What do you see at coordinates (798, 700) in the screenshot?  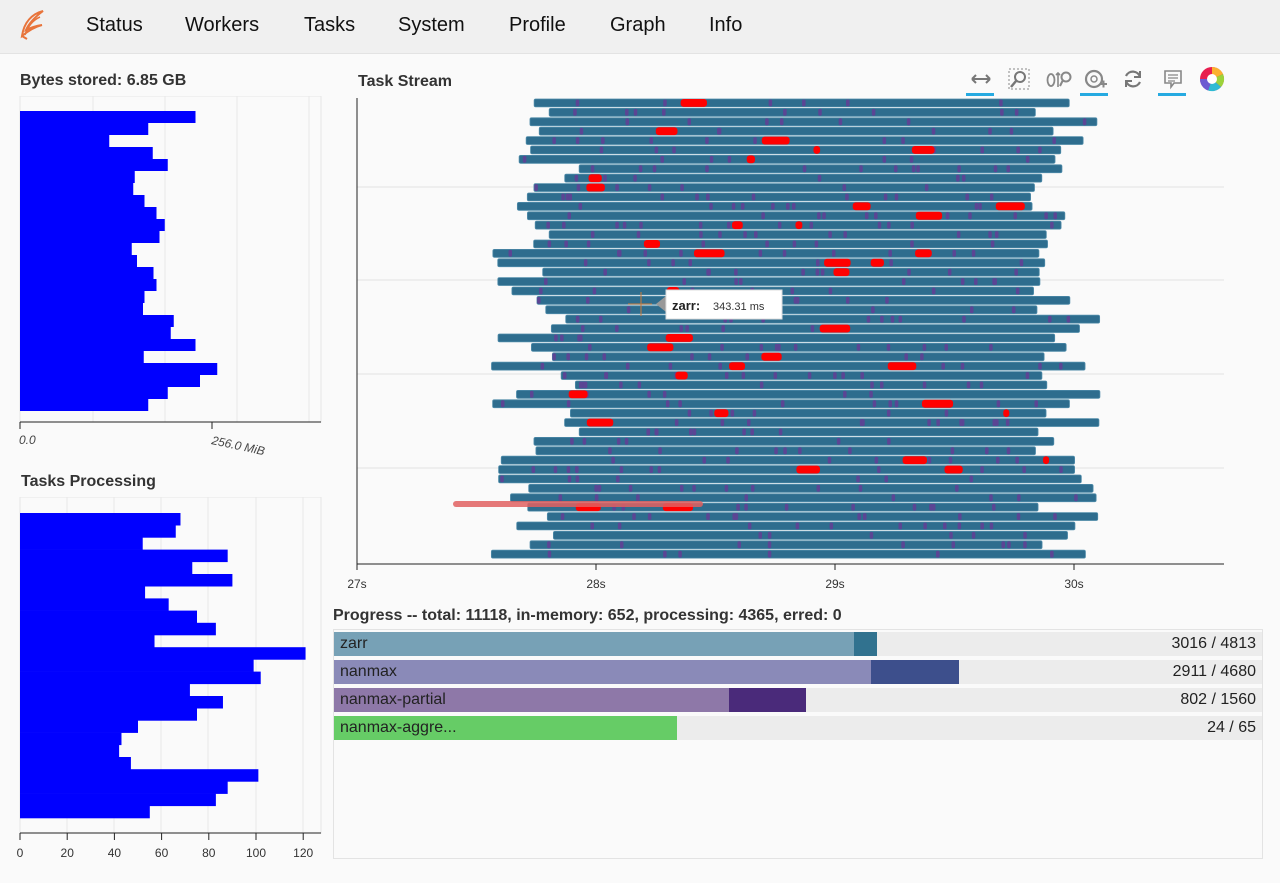 I see `progress-row-nanmax-partial: nanmax-partial 802 / 1560` at bounding box center [798, 700].